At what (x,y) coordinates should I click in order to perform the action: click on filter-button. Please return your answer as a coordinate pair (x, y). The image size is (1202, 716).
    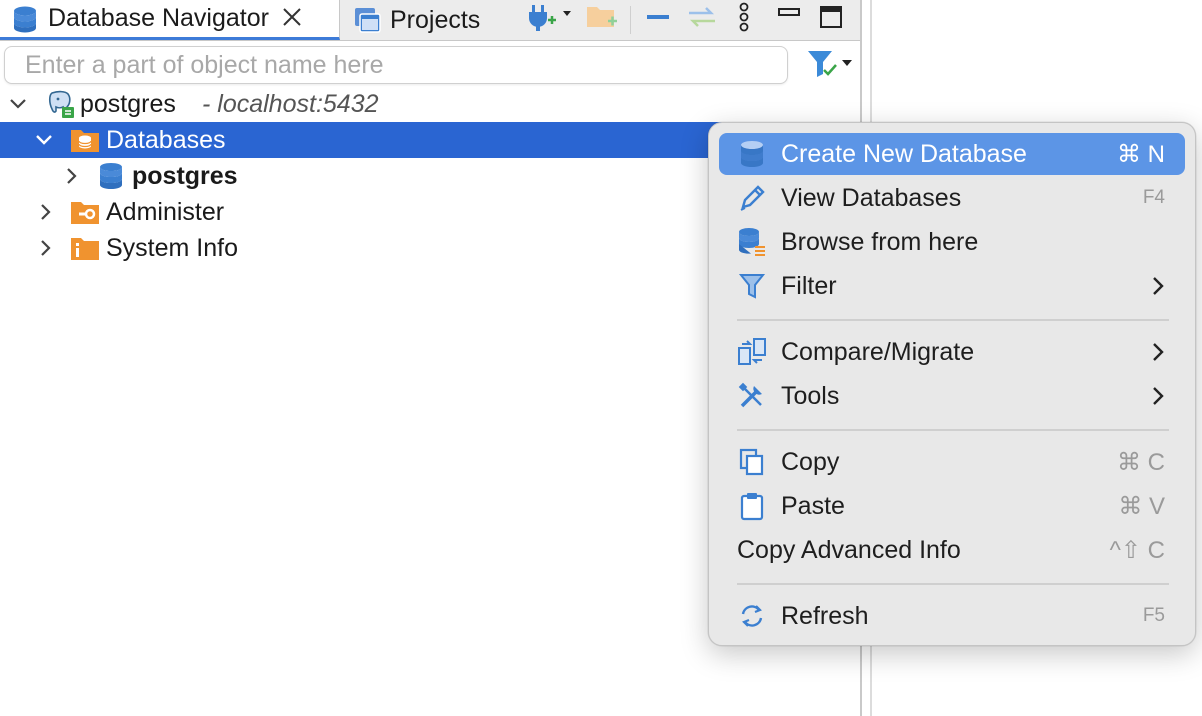
    Looking at the image, I should click on (830, 65).